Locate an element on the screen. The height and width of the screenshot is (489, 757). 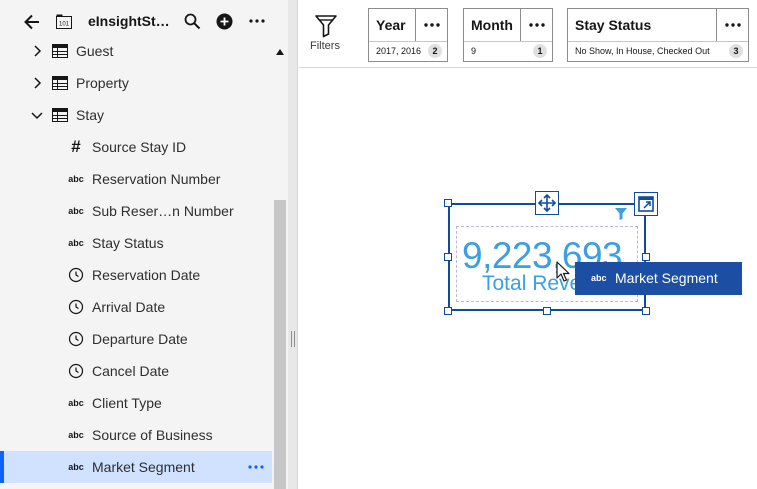
tree-field-arrival-date: Arrival Date is located at coordinates (136, 307).